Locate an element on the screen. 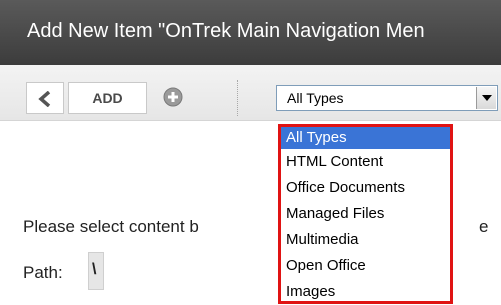 This screenshot has width=501, height=305. type-select-value: All Types is located at coordinates (315, 98).